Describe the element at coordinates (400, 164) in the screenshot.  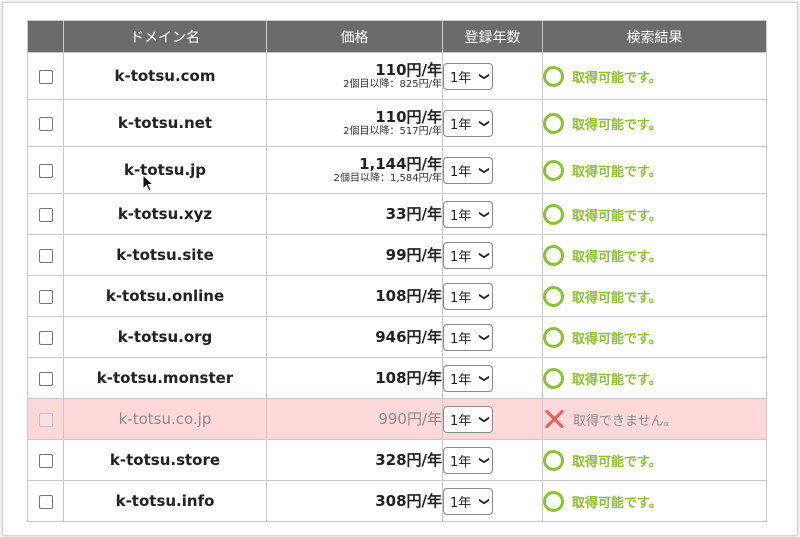
I see `price-per-year: 1,144円/年` at that location.